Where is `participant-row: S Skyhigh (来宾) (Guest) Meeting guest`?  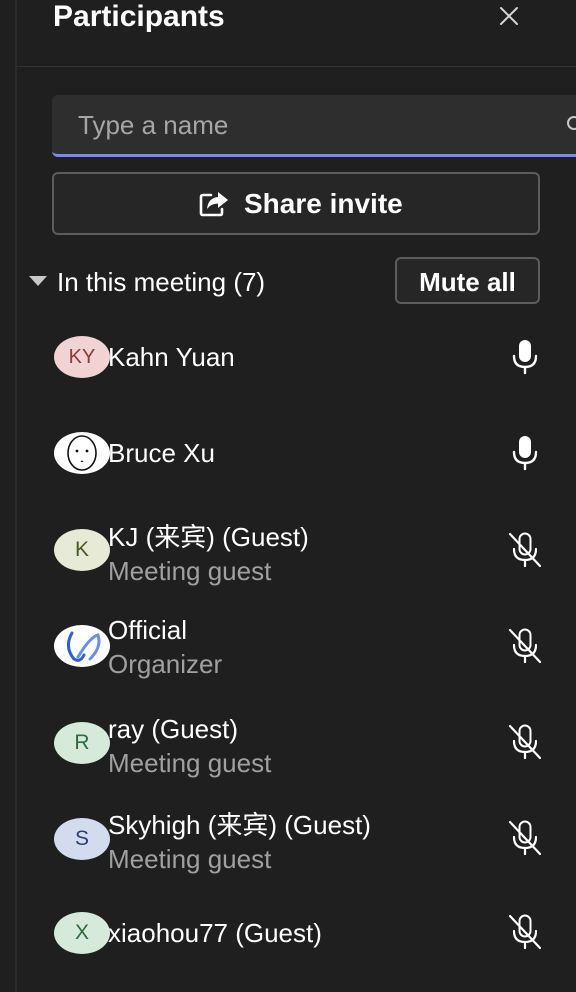 participant-row: S Skyhigh (来宾) (Guest) Meeting guest is located at coordinates (296, 838).